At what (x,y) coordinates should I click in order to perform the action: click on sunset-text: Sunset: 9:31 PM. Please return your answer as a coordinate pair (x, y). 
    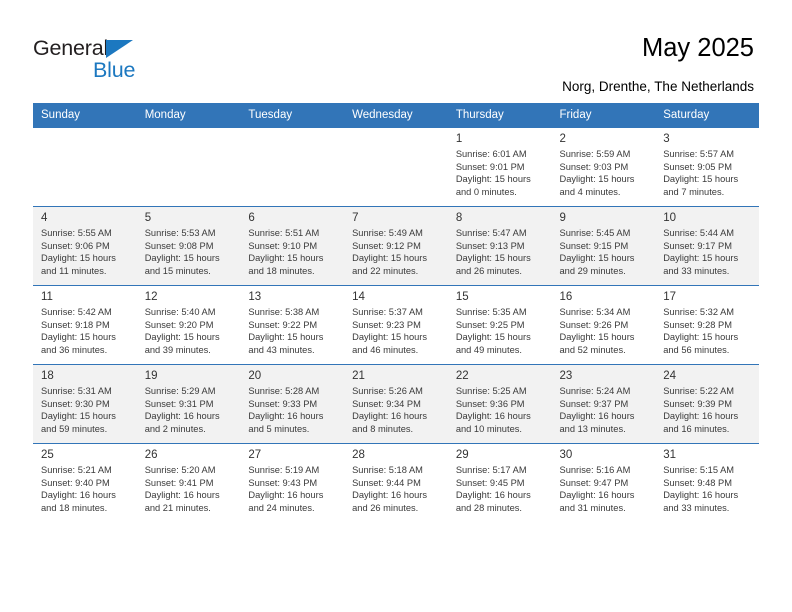
    Looking at the image, I should click on (179, 403).